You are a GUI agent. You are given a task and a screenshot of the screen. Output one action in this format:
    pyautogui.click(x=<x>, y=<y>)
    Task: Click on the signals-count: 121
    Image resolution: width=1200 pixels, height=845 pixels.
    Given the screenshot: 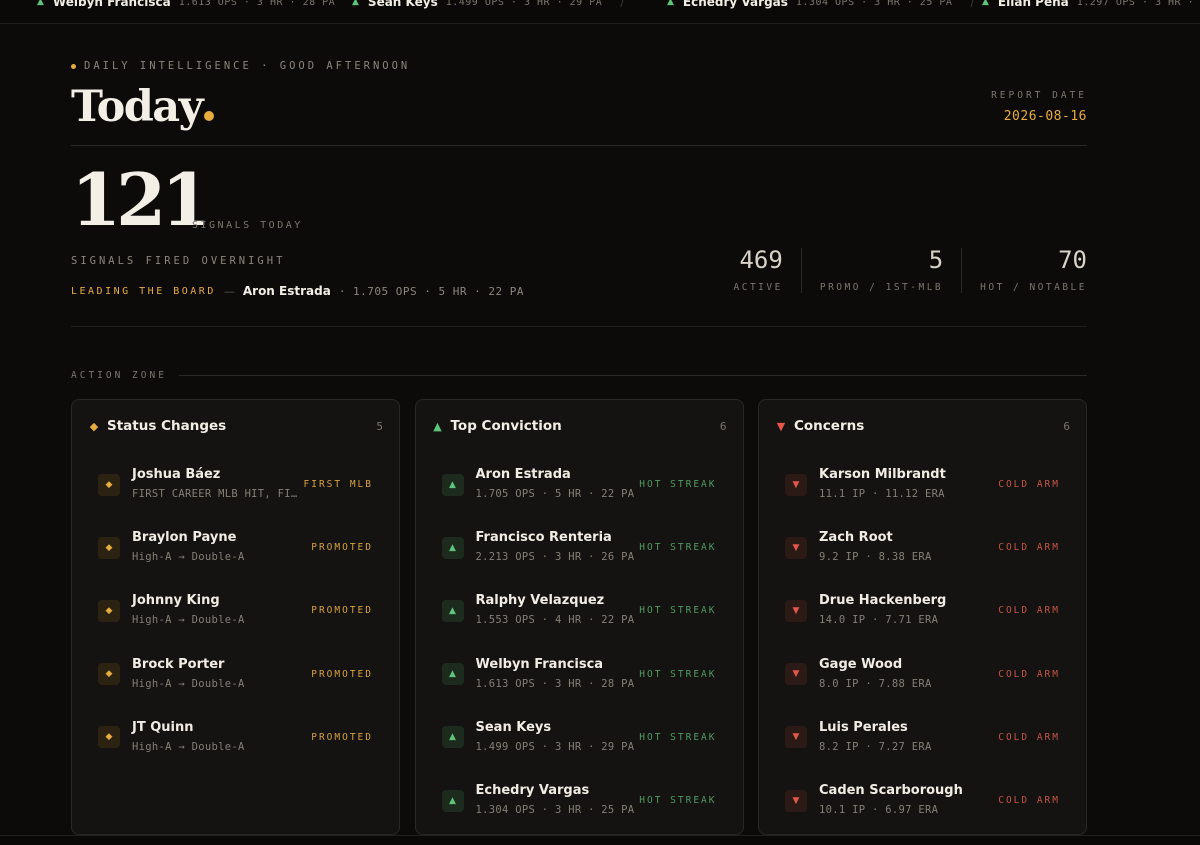 What is the action you would take?
    pyautogui.click(x=141, y=199)
    